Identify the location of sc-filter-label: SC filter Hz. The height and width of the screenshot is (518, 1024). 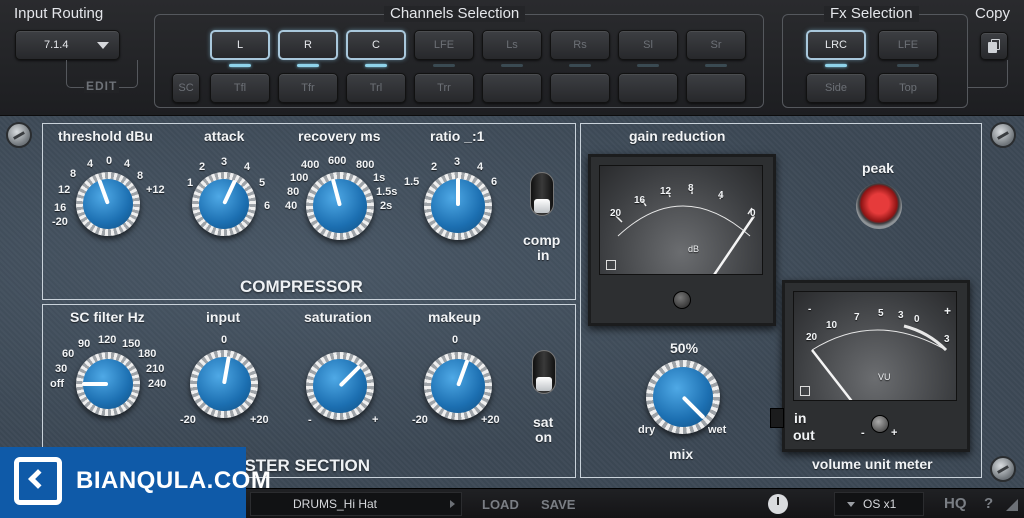
(107, 317).